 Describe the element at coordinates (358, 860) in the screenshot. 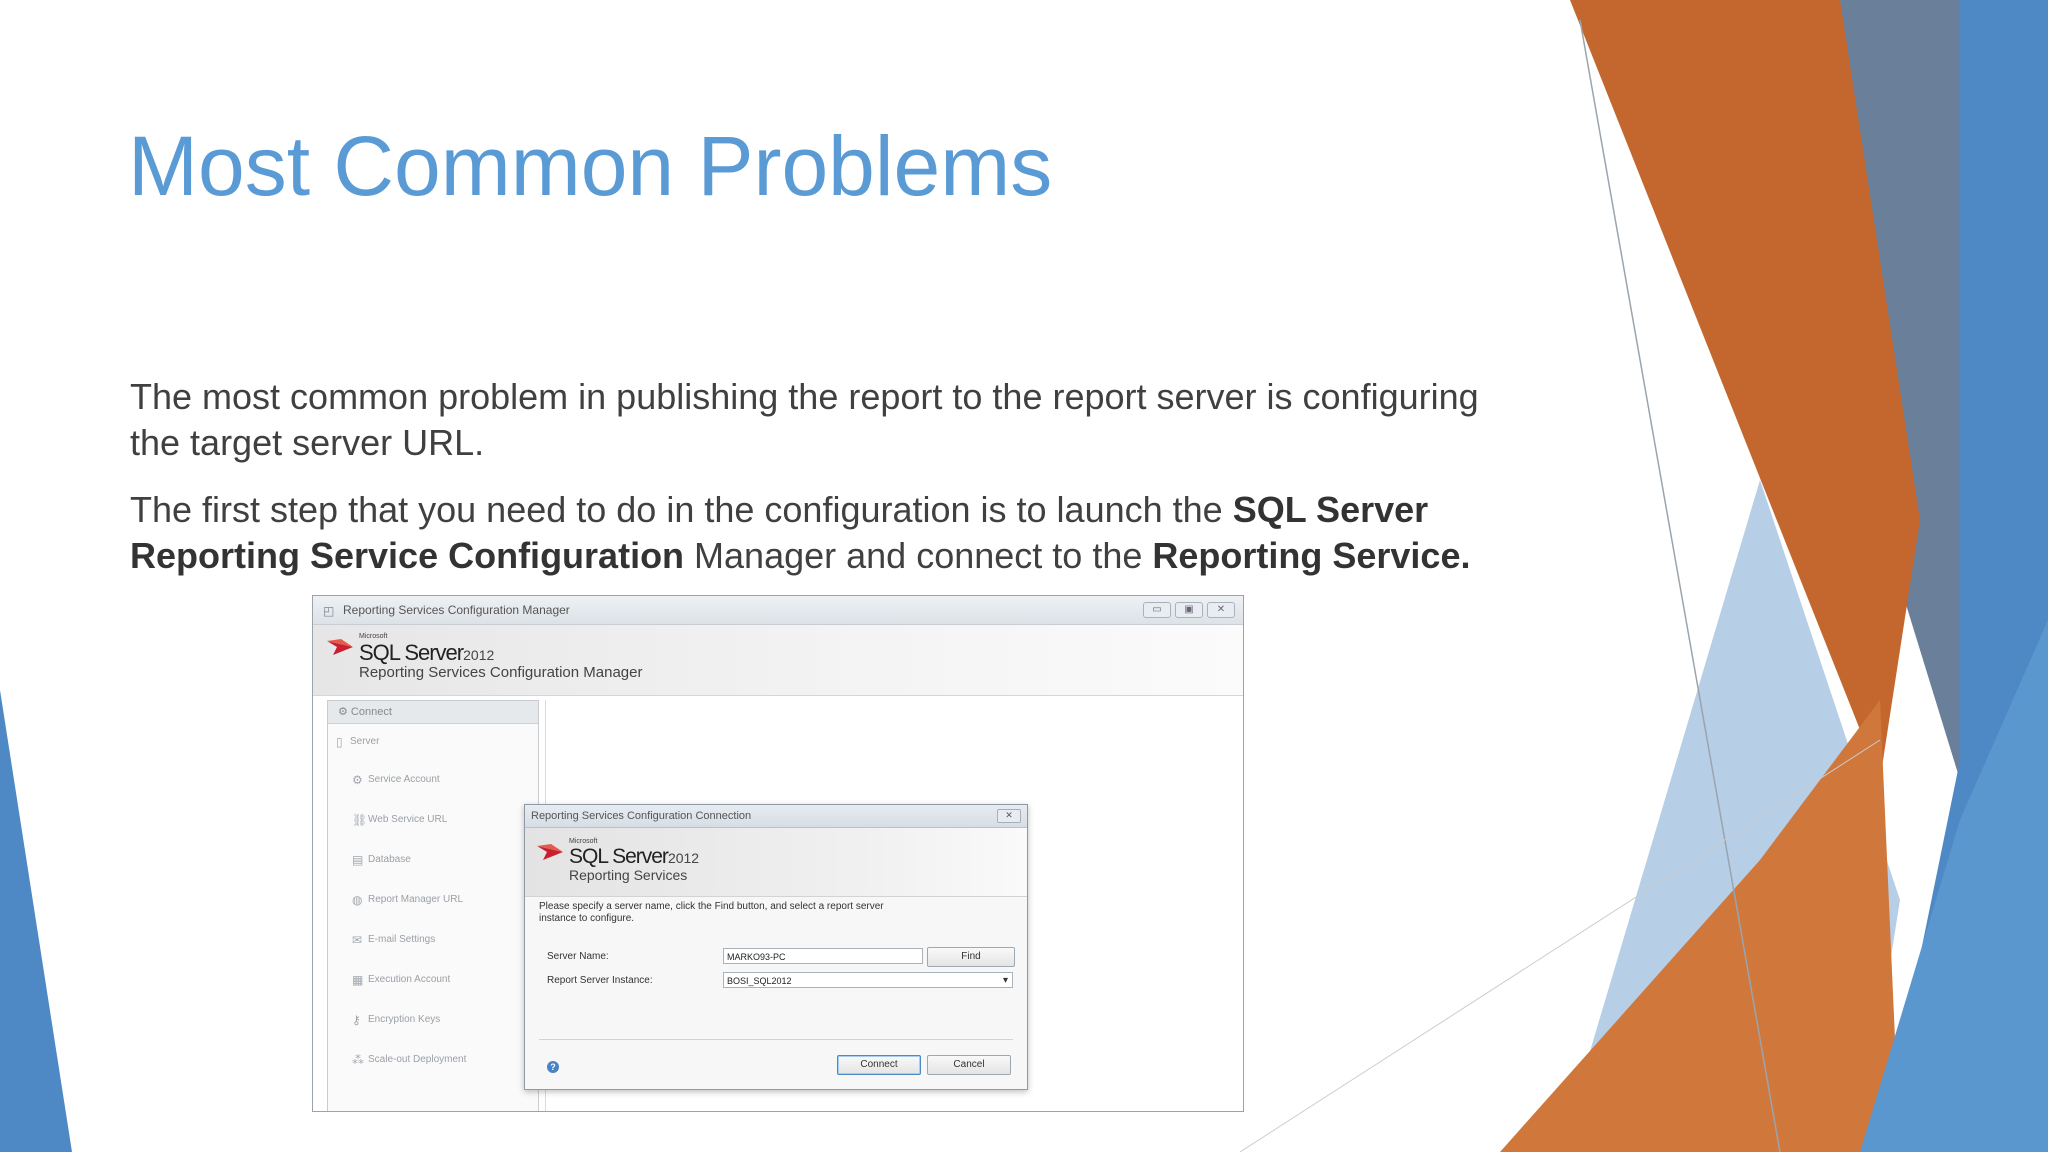

I see `database-icon: ▤` at that location.